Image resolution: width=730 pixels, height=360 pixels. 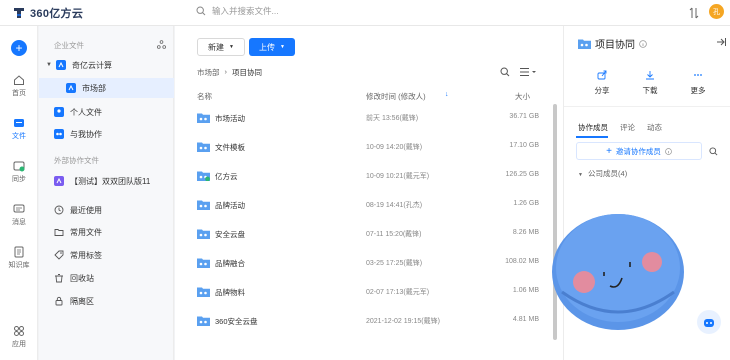 I want to click on file-name: 品牌物料, so click(x=230, y=292).